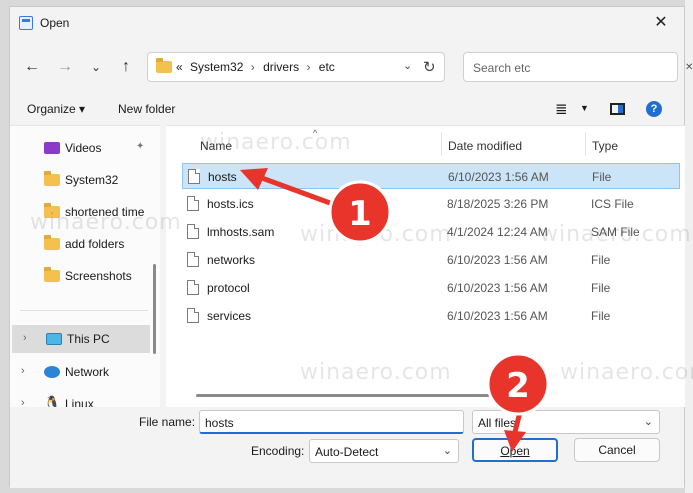  I want to click on sidebar-item-label: Network, so click(87, 372).